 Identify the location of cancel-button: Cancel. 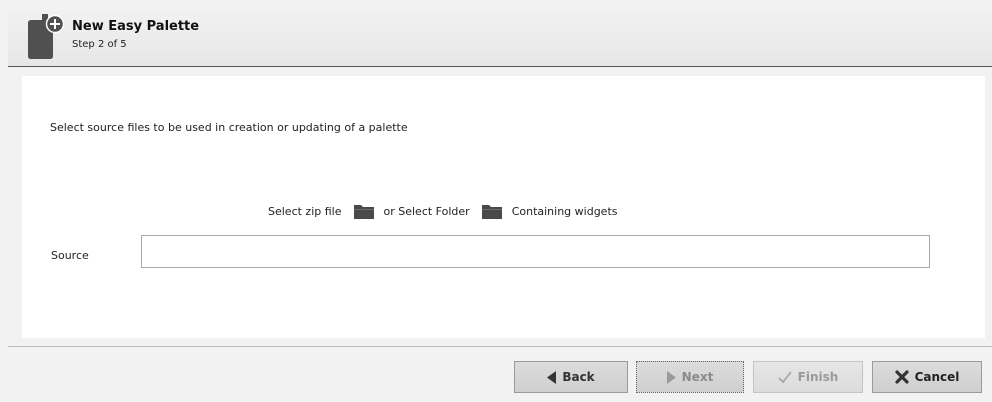
(927, 377).